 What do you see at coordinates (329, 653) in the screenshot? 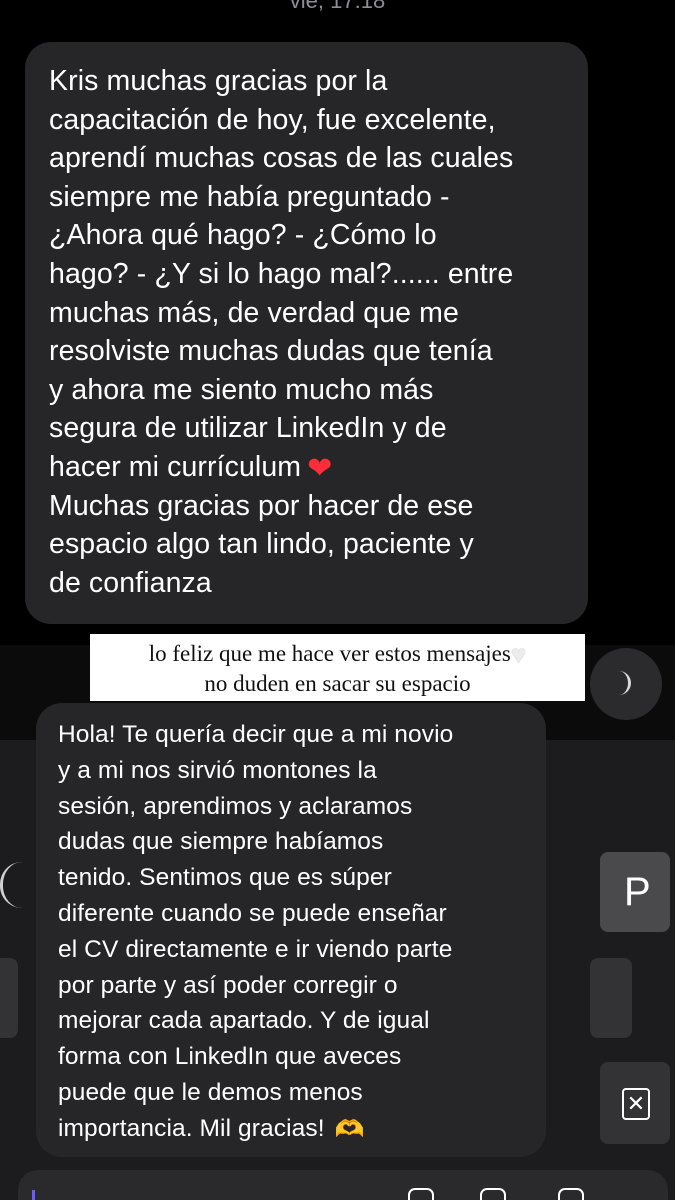
I see `caption-line-1-text: lo feliz que me hace ver estos mensajes` at bounding box center [329, 653].